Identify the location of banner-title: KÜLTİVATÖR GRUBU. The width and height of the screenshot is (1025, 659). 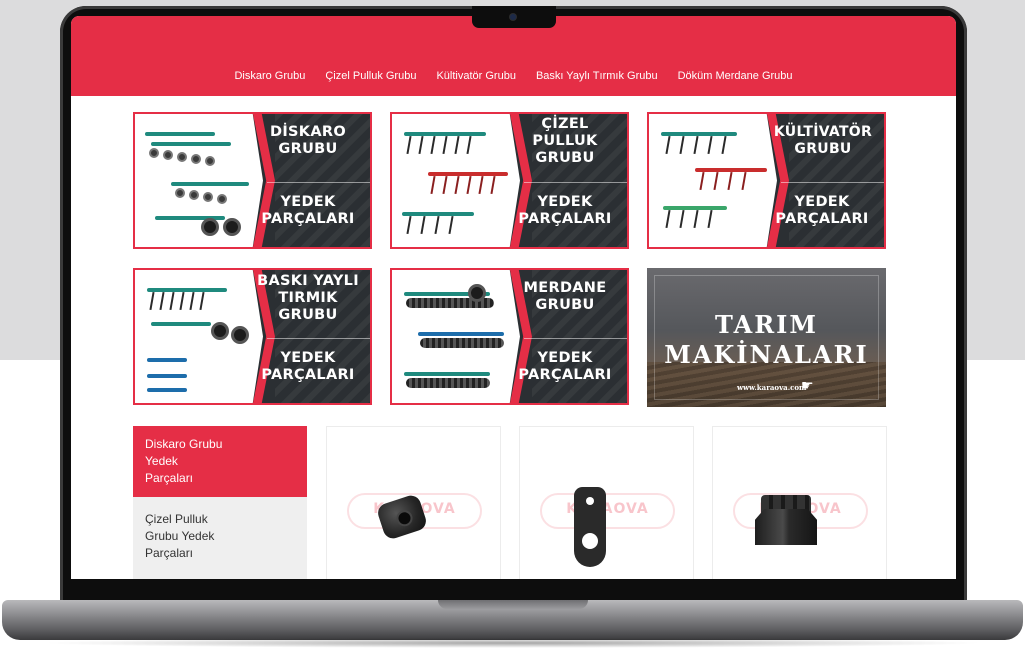
(823, 140).